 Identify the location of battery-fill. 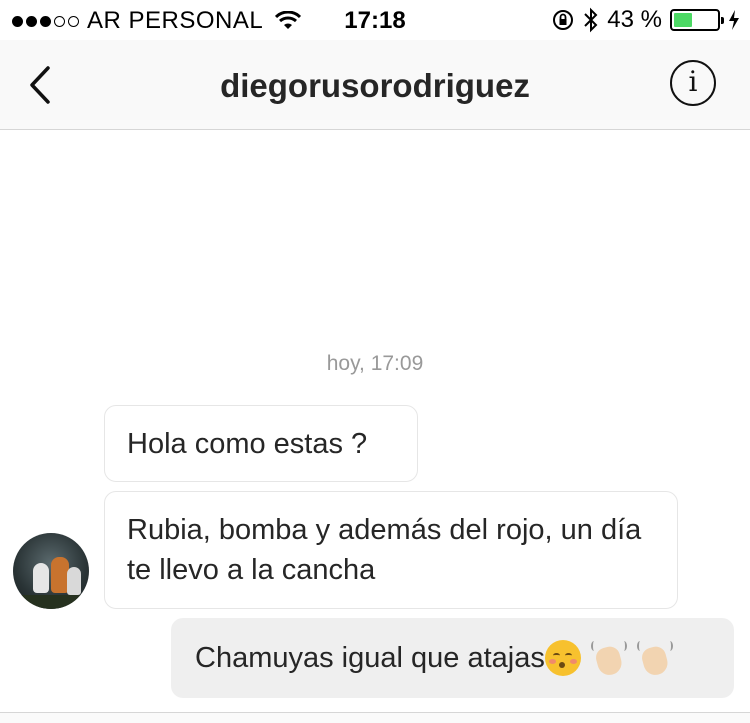
(683, 20).